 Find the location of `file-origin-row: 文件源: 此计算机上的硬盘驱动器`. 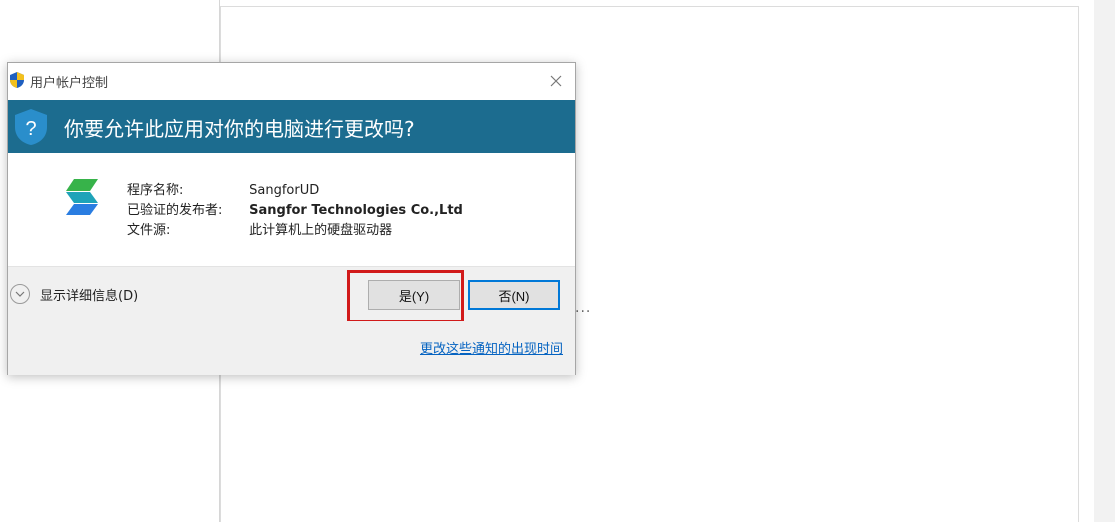

file-origin-row: 文件源: 此计算机上的硬盘驱动器 is located at coordinates (259, 228).